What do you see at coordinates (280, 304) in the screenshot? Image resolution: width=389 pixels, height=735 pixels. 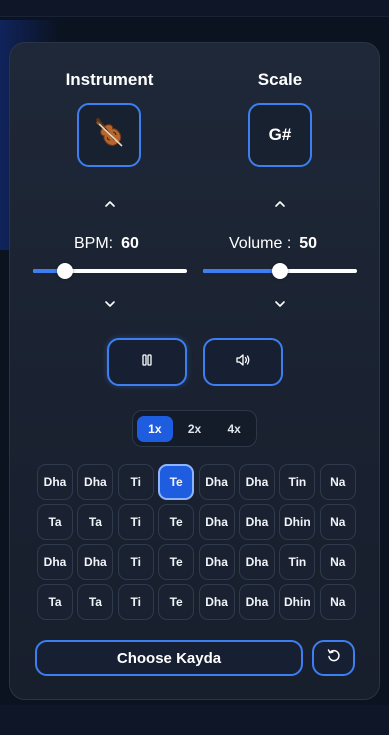 I see `scale-down-chevron-icon` at bounding box center [280, 304].